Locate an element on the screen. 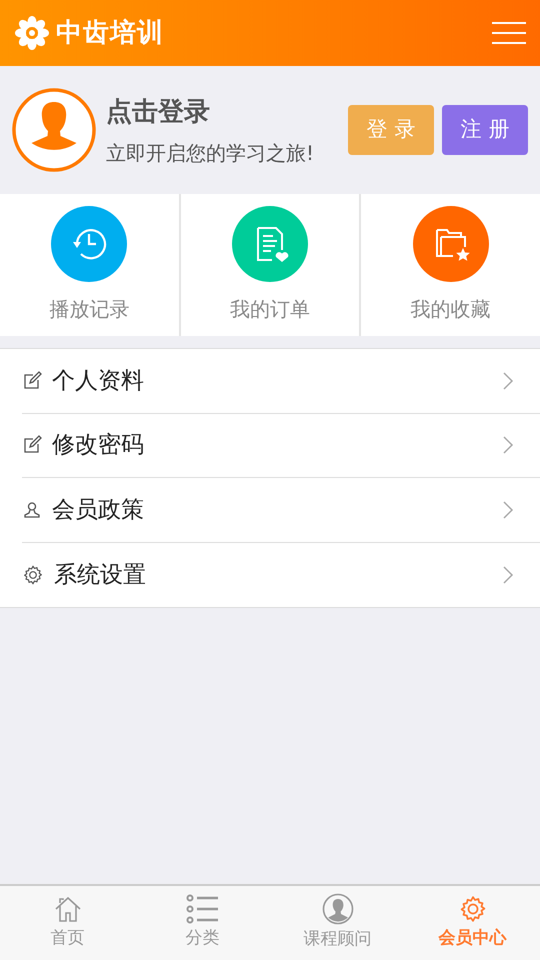 Image resolution: width=540 pixels, height=960 pixels. shortcut-label: 我的订单 is located at coordinates (270, 309).